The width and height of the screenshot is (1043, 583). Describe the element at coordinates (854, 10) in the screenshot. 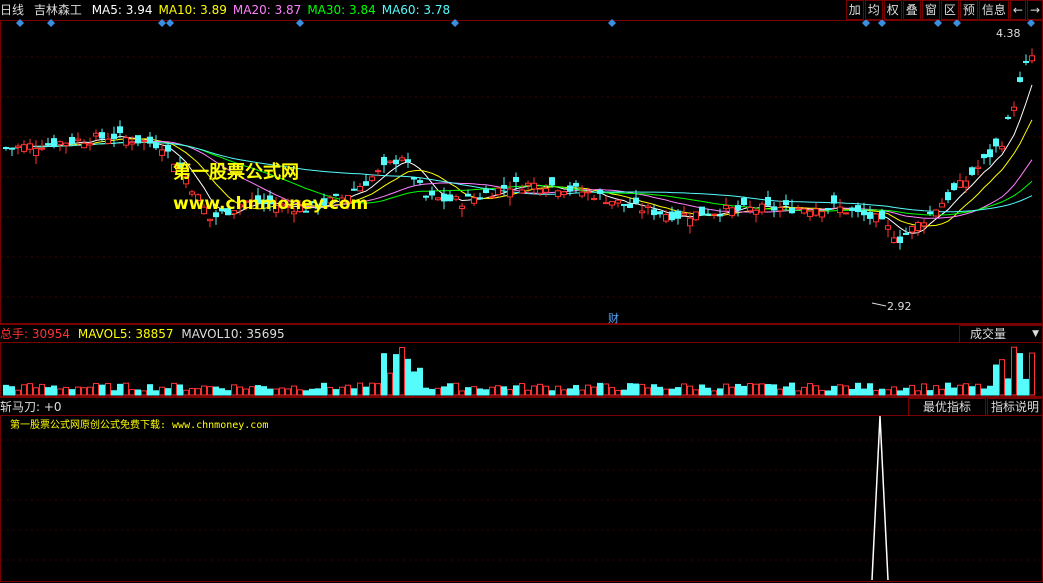

I see `toolbar-button: 加` at that location.